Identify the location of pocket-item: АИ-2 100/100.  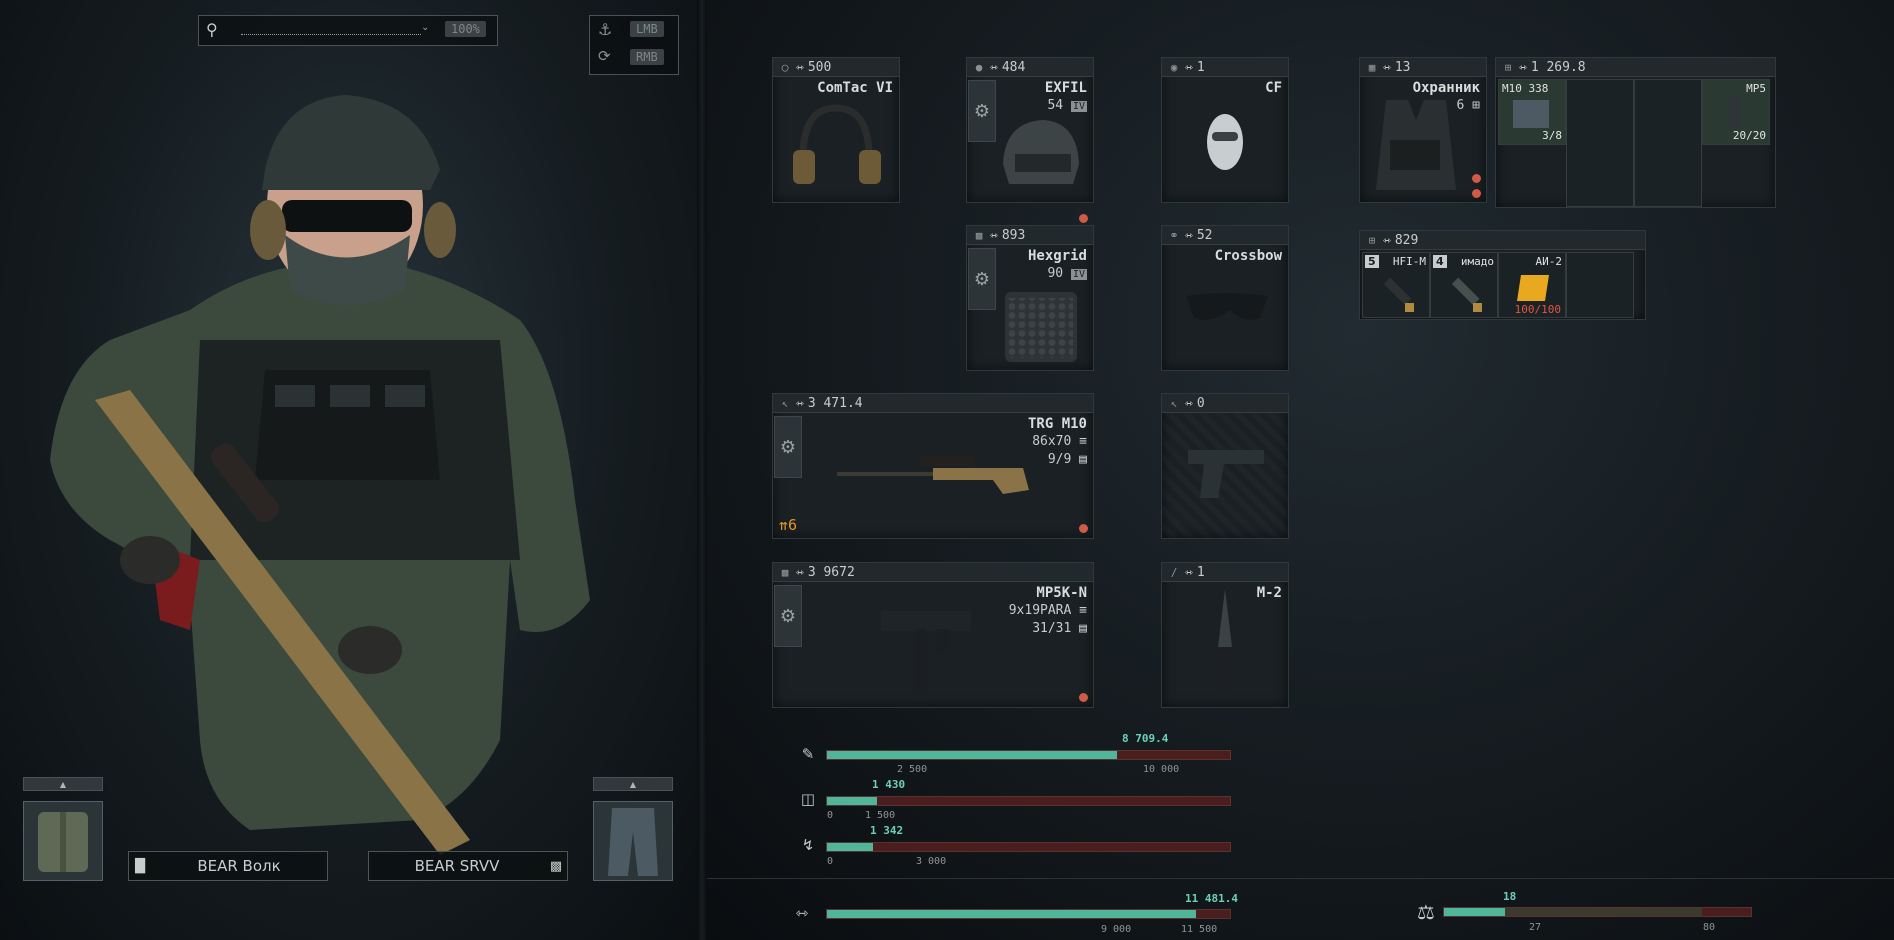
(1532, 285).